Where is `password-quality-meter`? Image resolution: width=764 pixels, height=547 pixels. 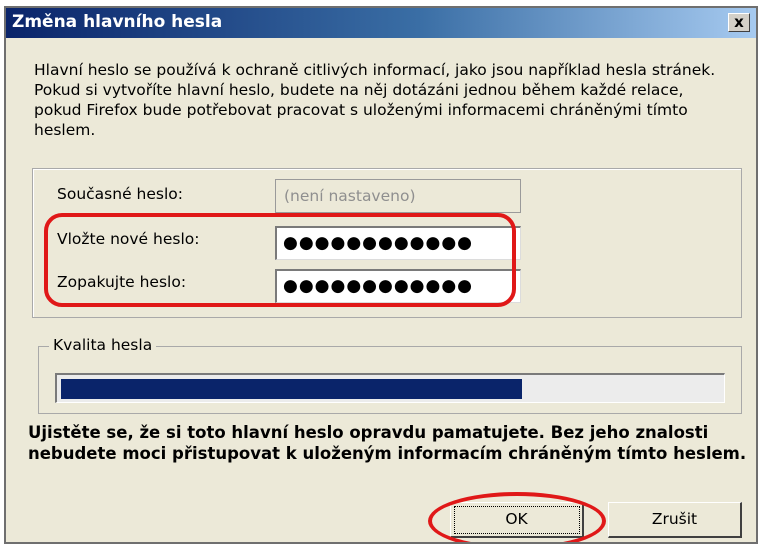 password-quality-meter is located at coordinates (390, 388).